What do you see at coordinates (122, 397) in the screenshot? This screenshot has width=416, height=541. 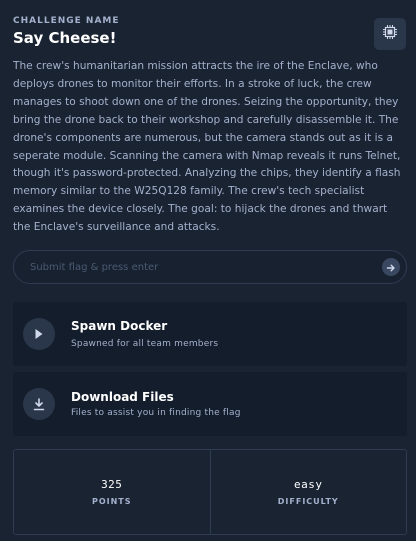 I see `download-files-title: Download Files` at bounding box center [122, 397].